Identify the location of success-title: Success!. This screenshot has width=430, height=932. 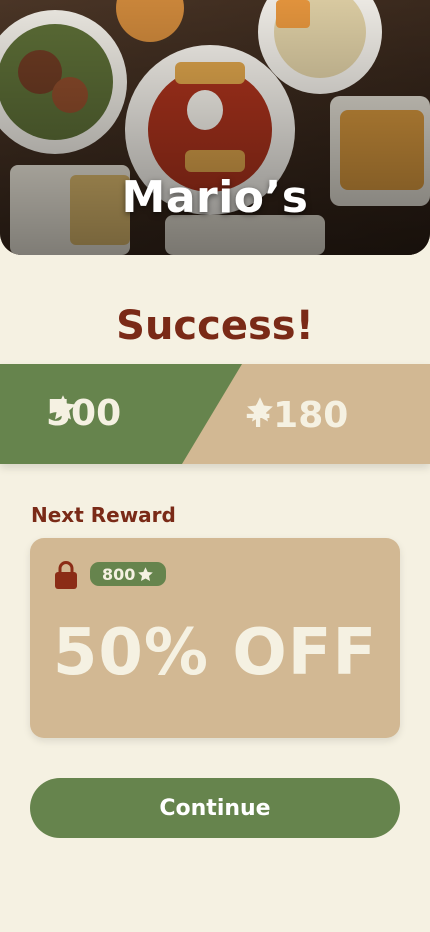
(215, 326).